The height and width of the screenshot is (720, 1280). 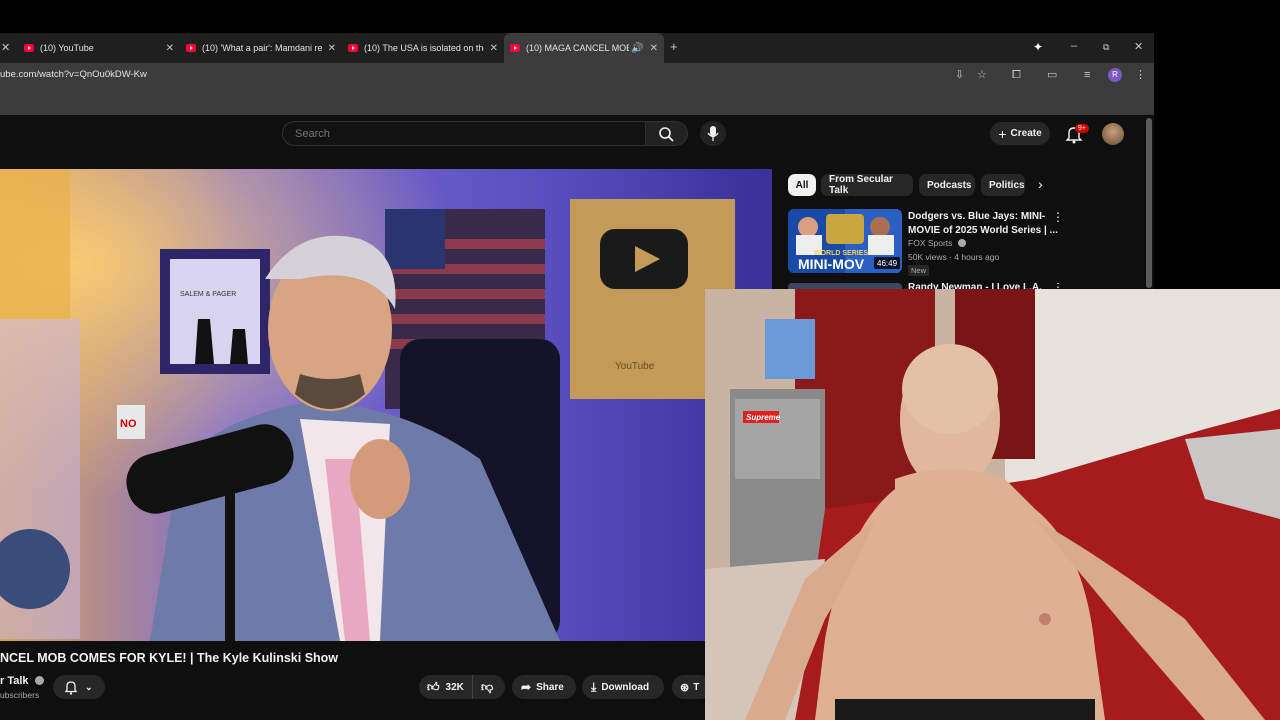 I want to click on share-arrow-icon: ➦, so click(x=526, y=687).